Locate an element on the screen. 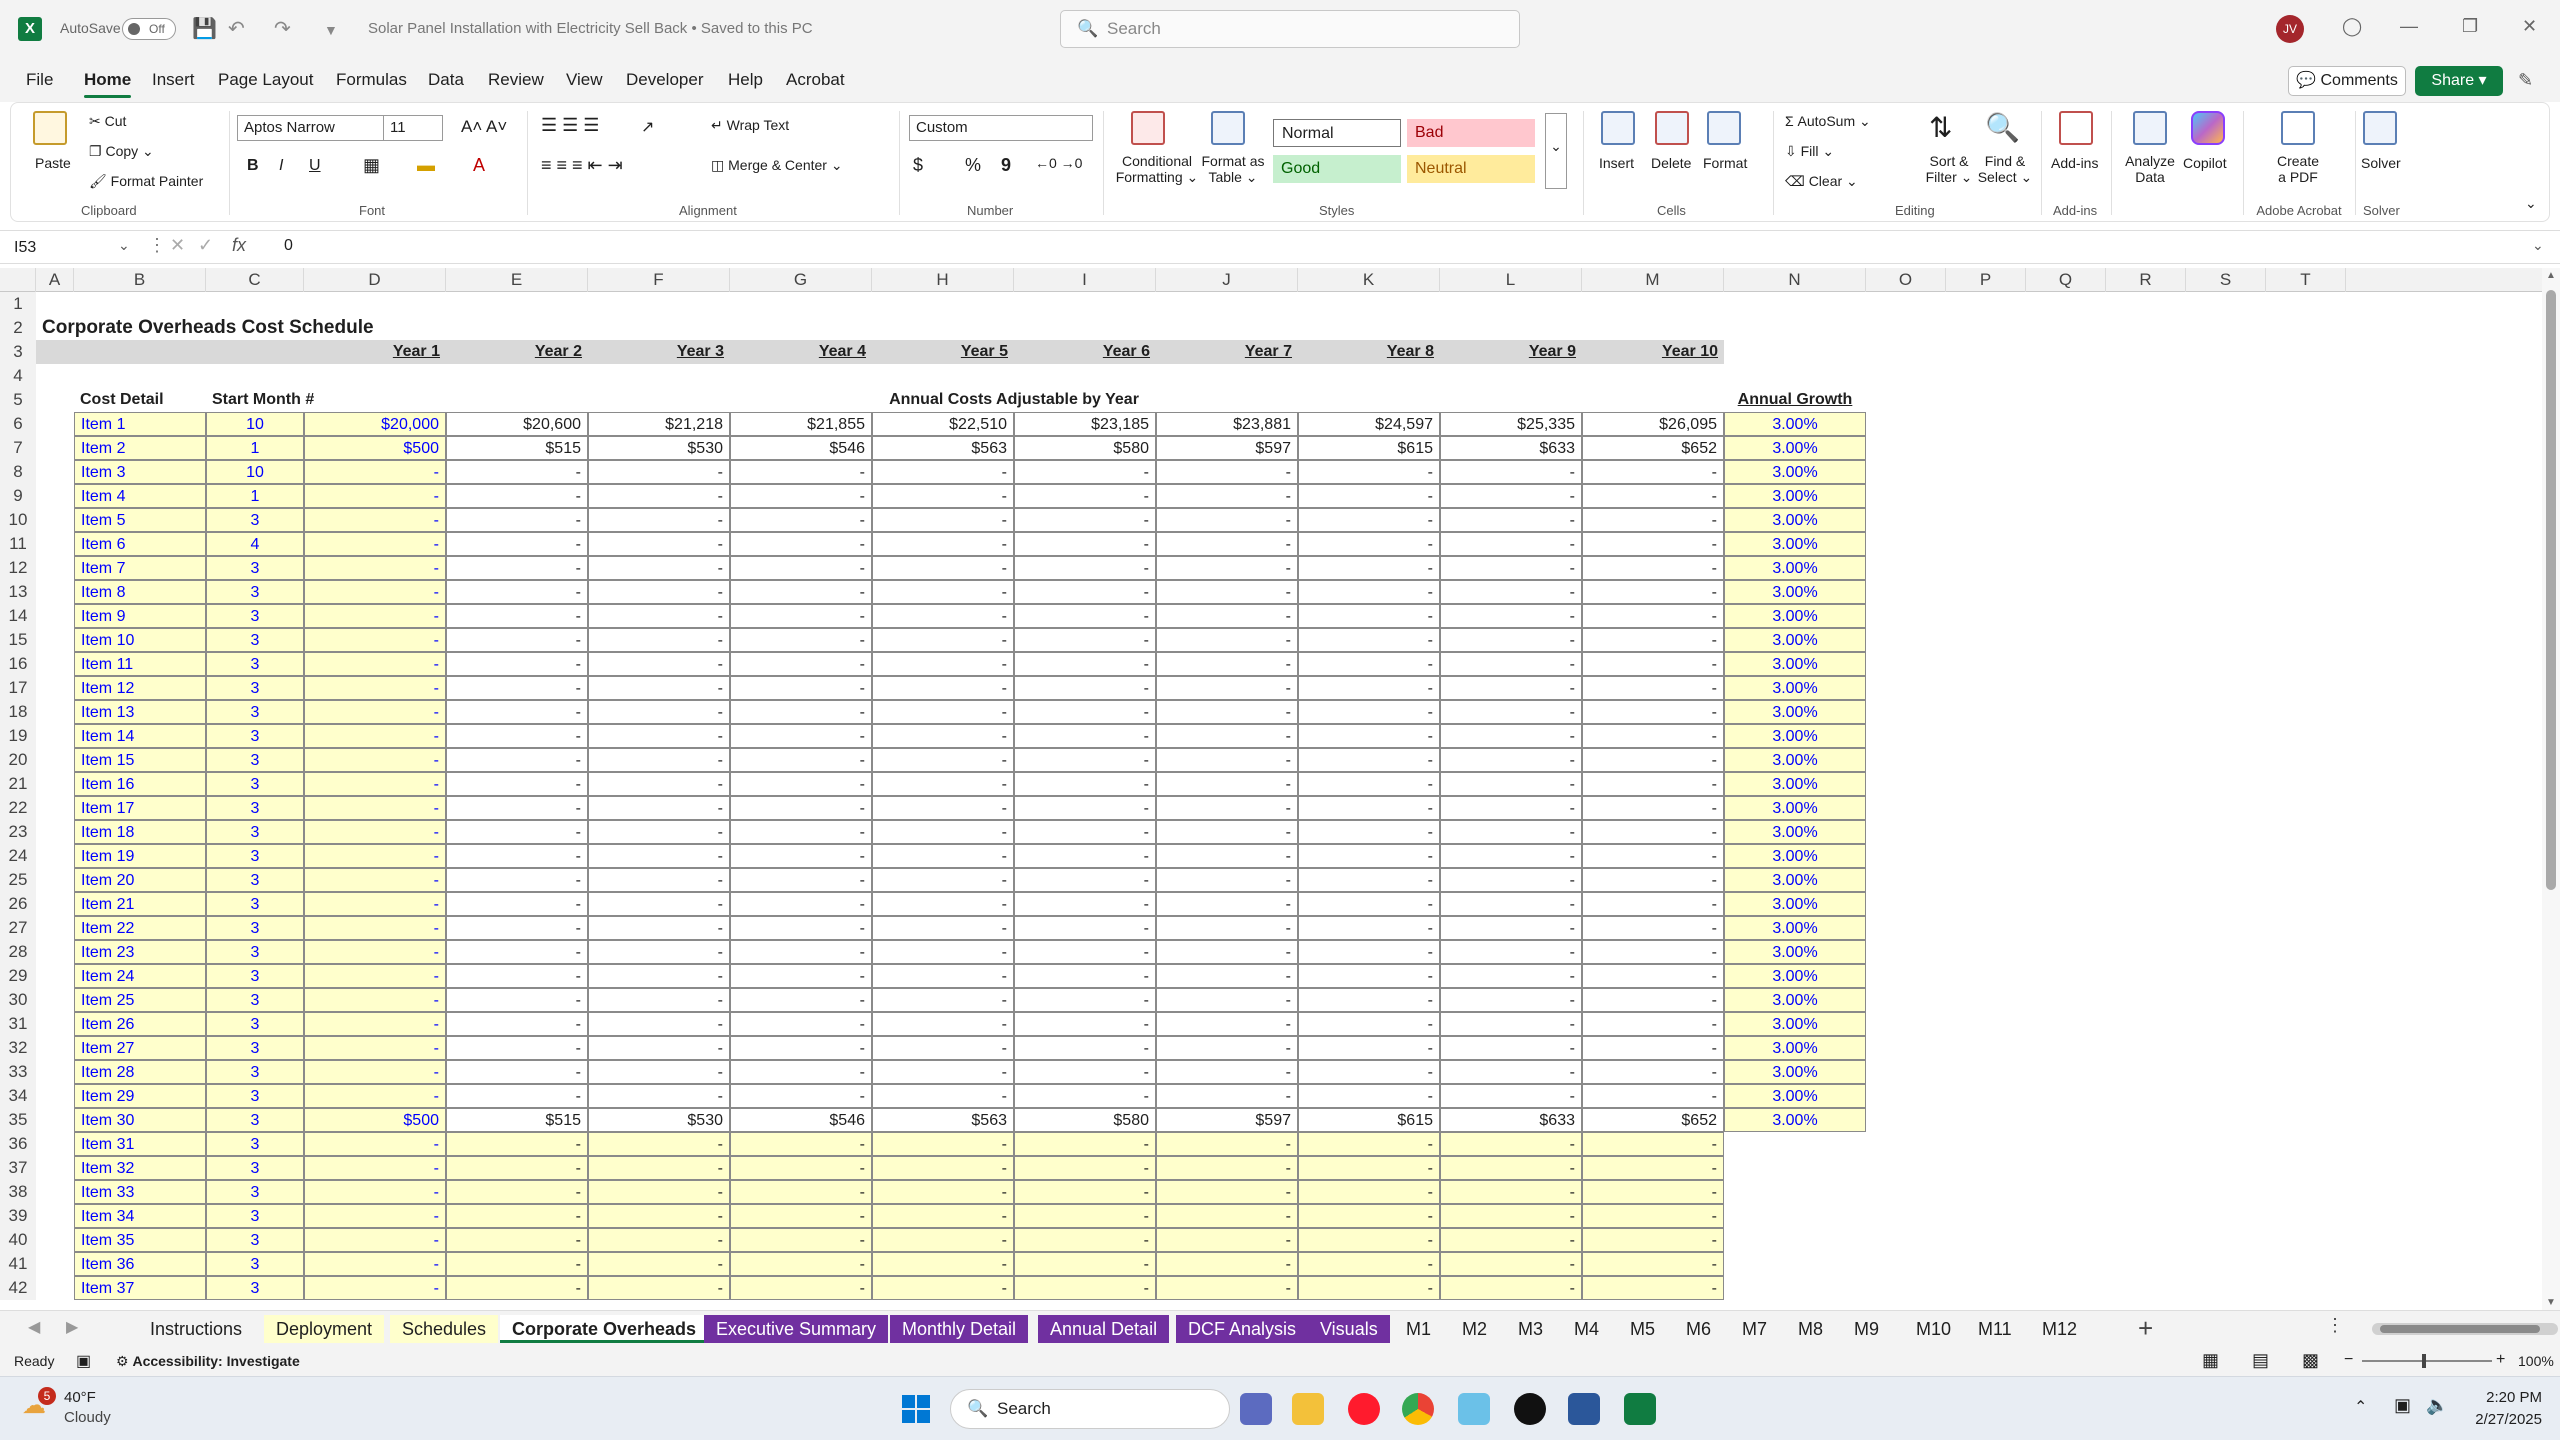  accessibility-status: ⚙ Accessibility: Investigate is located at coordinates (208, 1361).